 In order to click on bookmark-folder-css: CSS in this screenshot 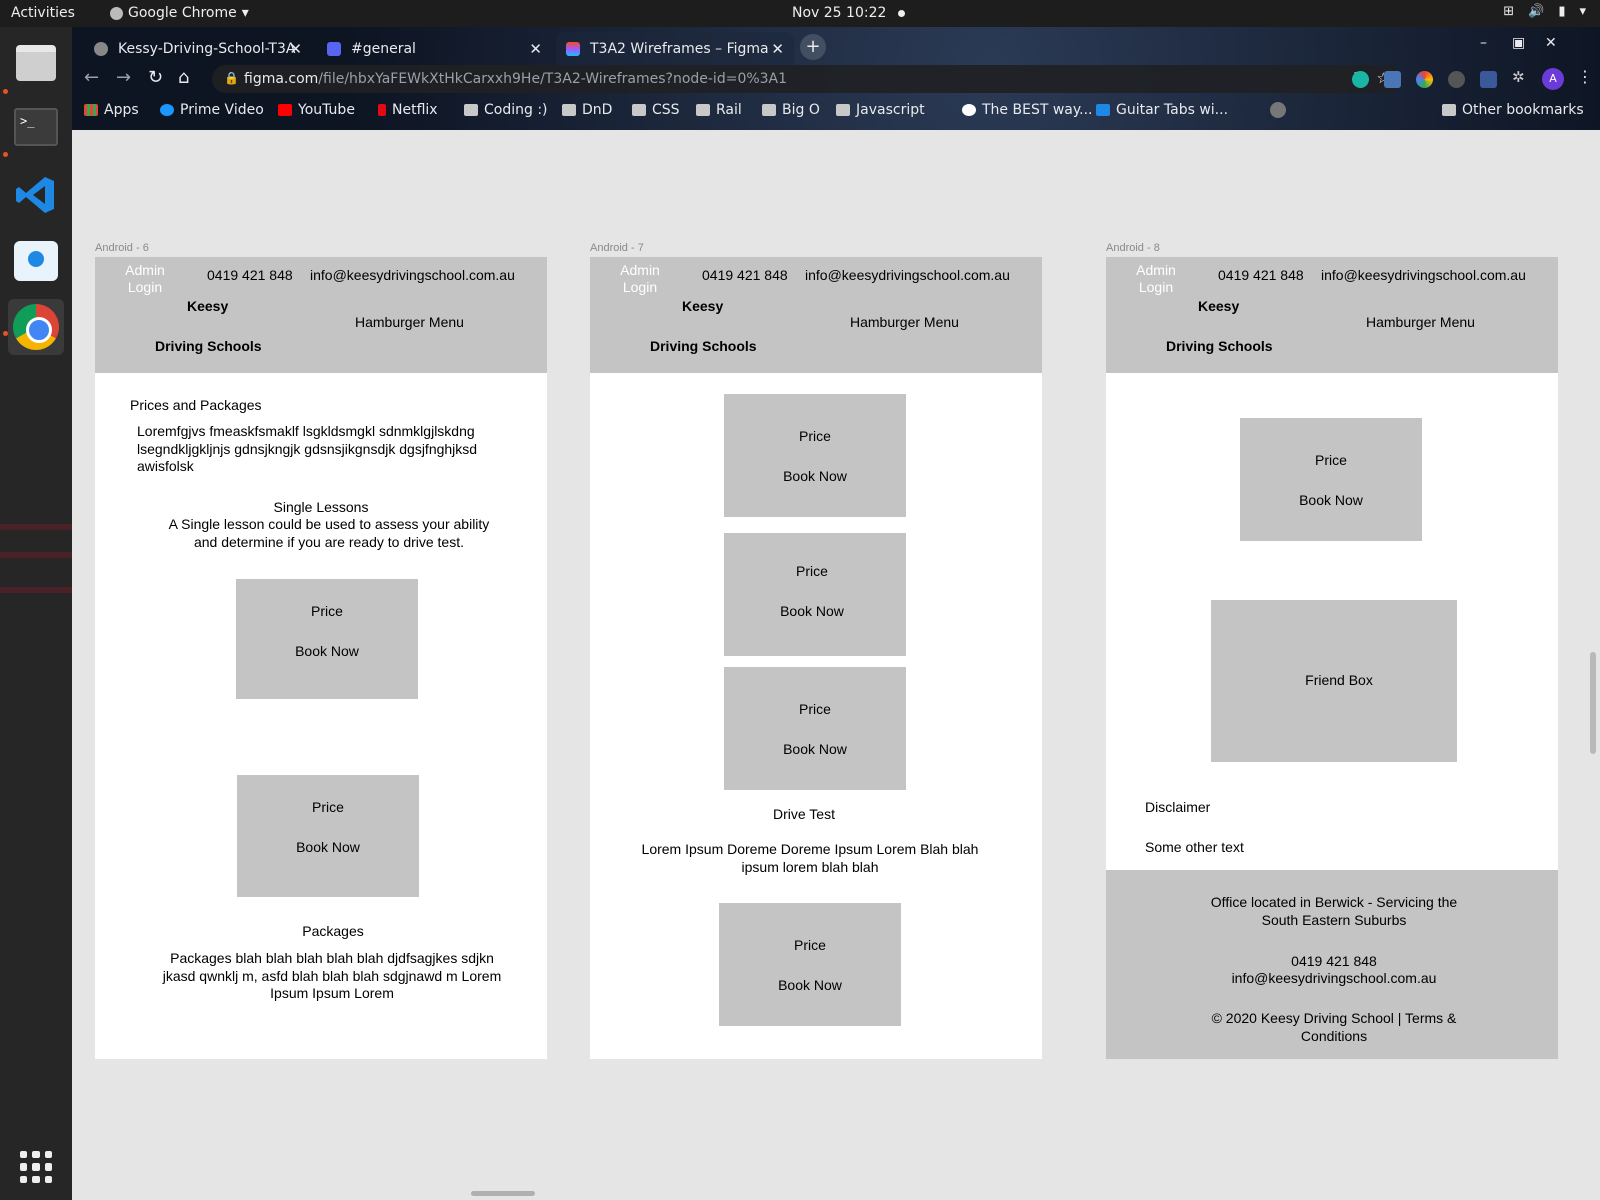, I will do `click(656, 110)`.